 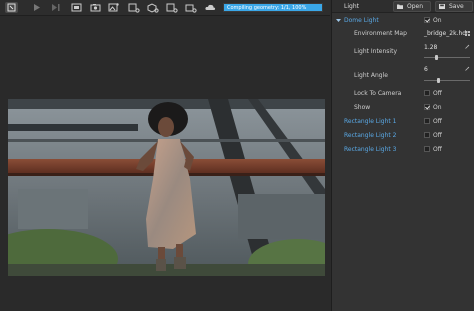 What do you see at coordinates (436, 57) in the screenshot?
I see `light-intensity-slider-handle` at bounding box center [436, 57].